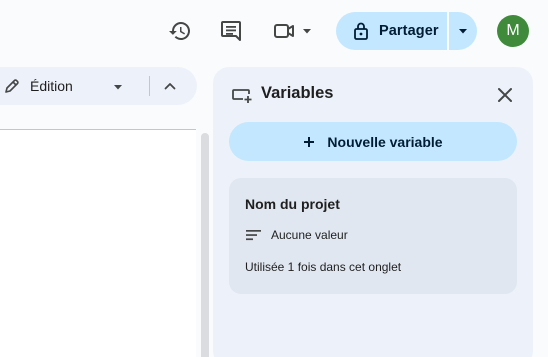 This screenshot has height=357, width=548. I want to click on share-button-group: Partager, so click(406, 31).